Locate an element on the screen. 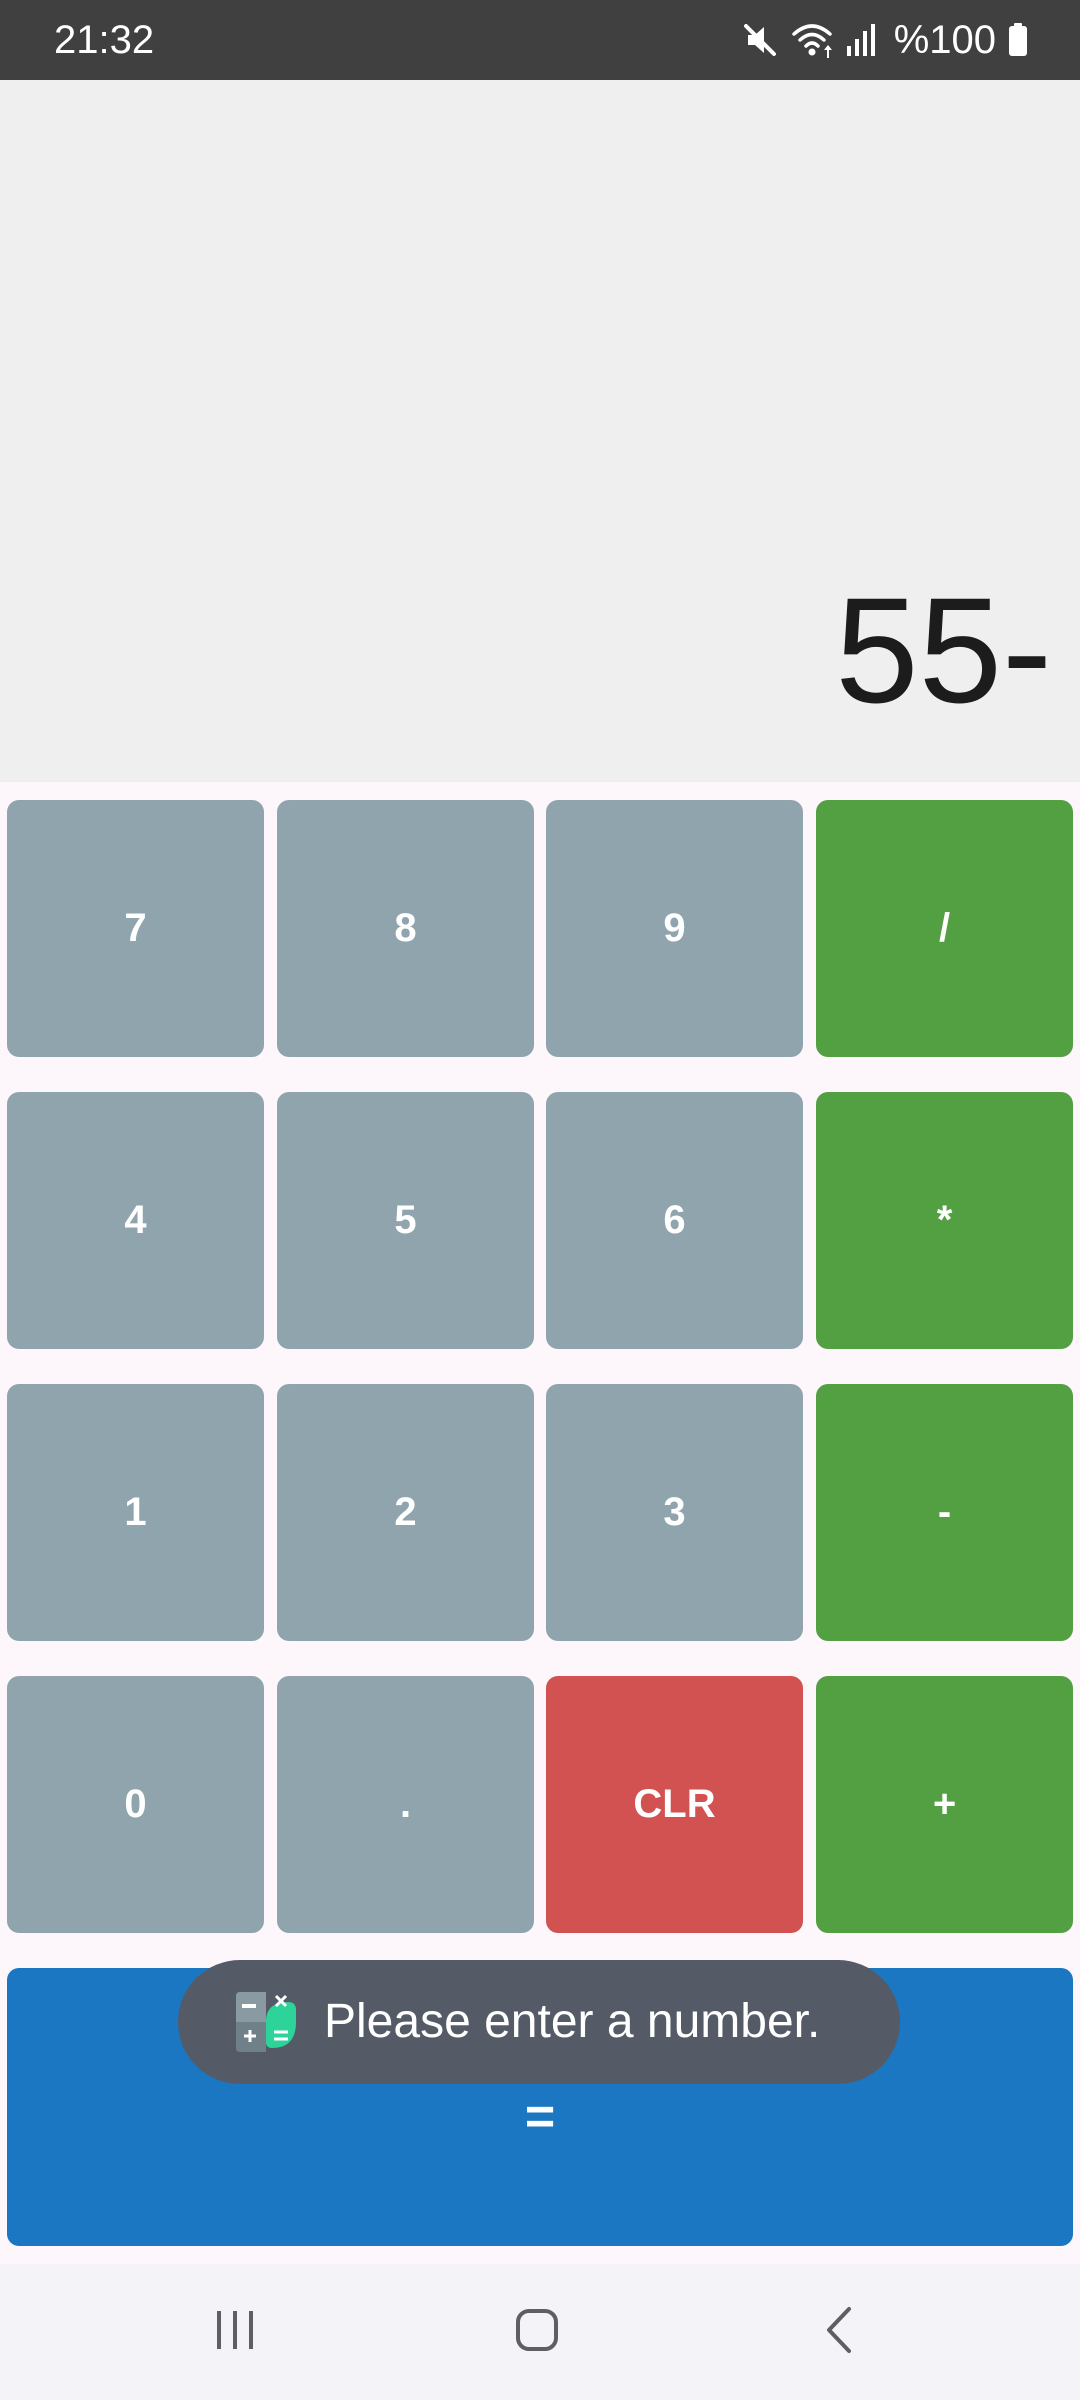 The width and height of the screenshot is (1080, 2400). battery-icon is located at coordinates (1018, 40).